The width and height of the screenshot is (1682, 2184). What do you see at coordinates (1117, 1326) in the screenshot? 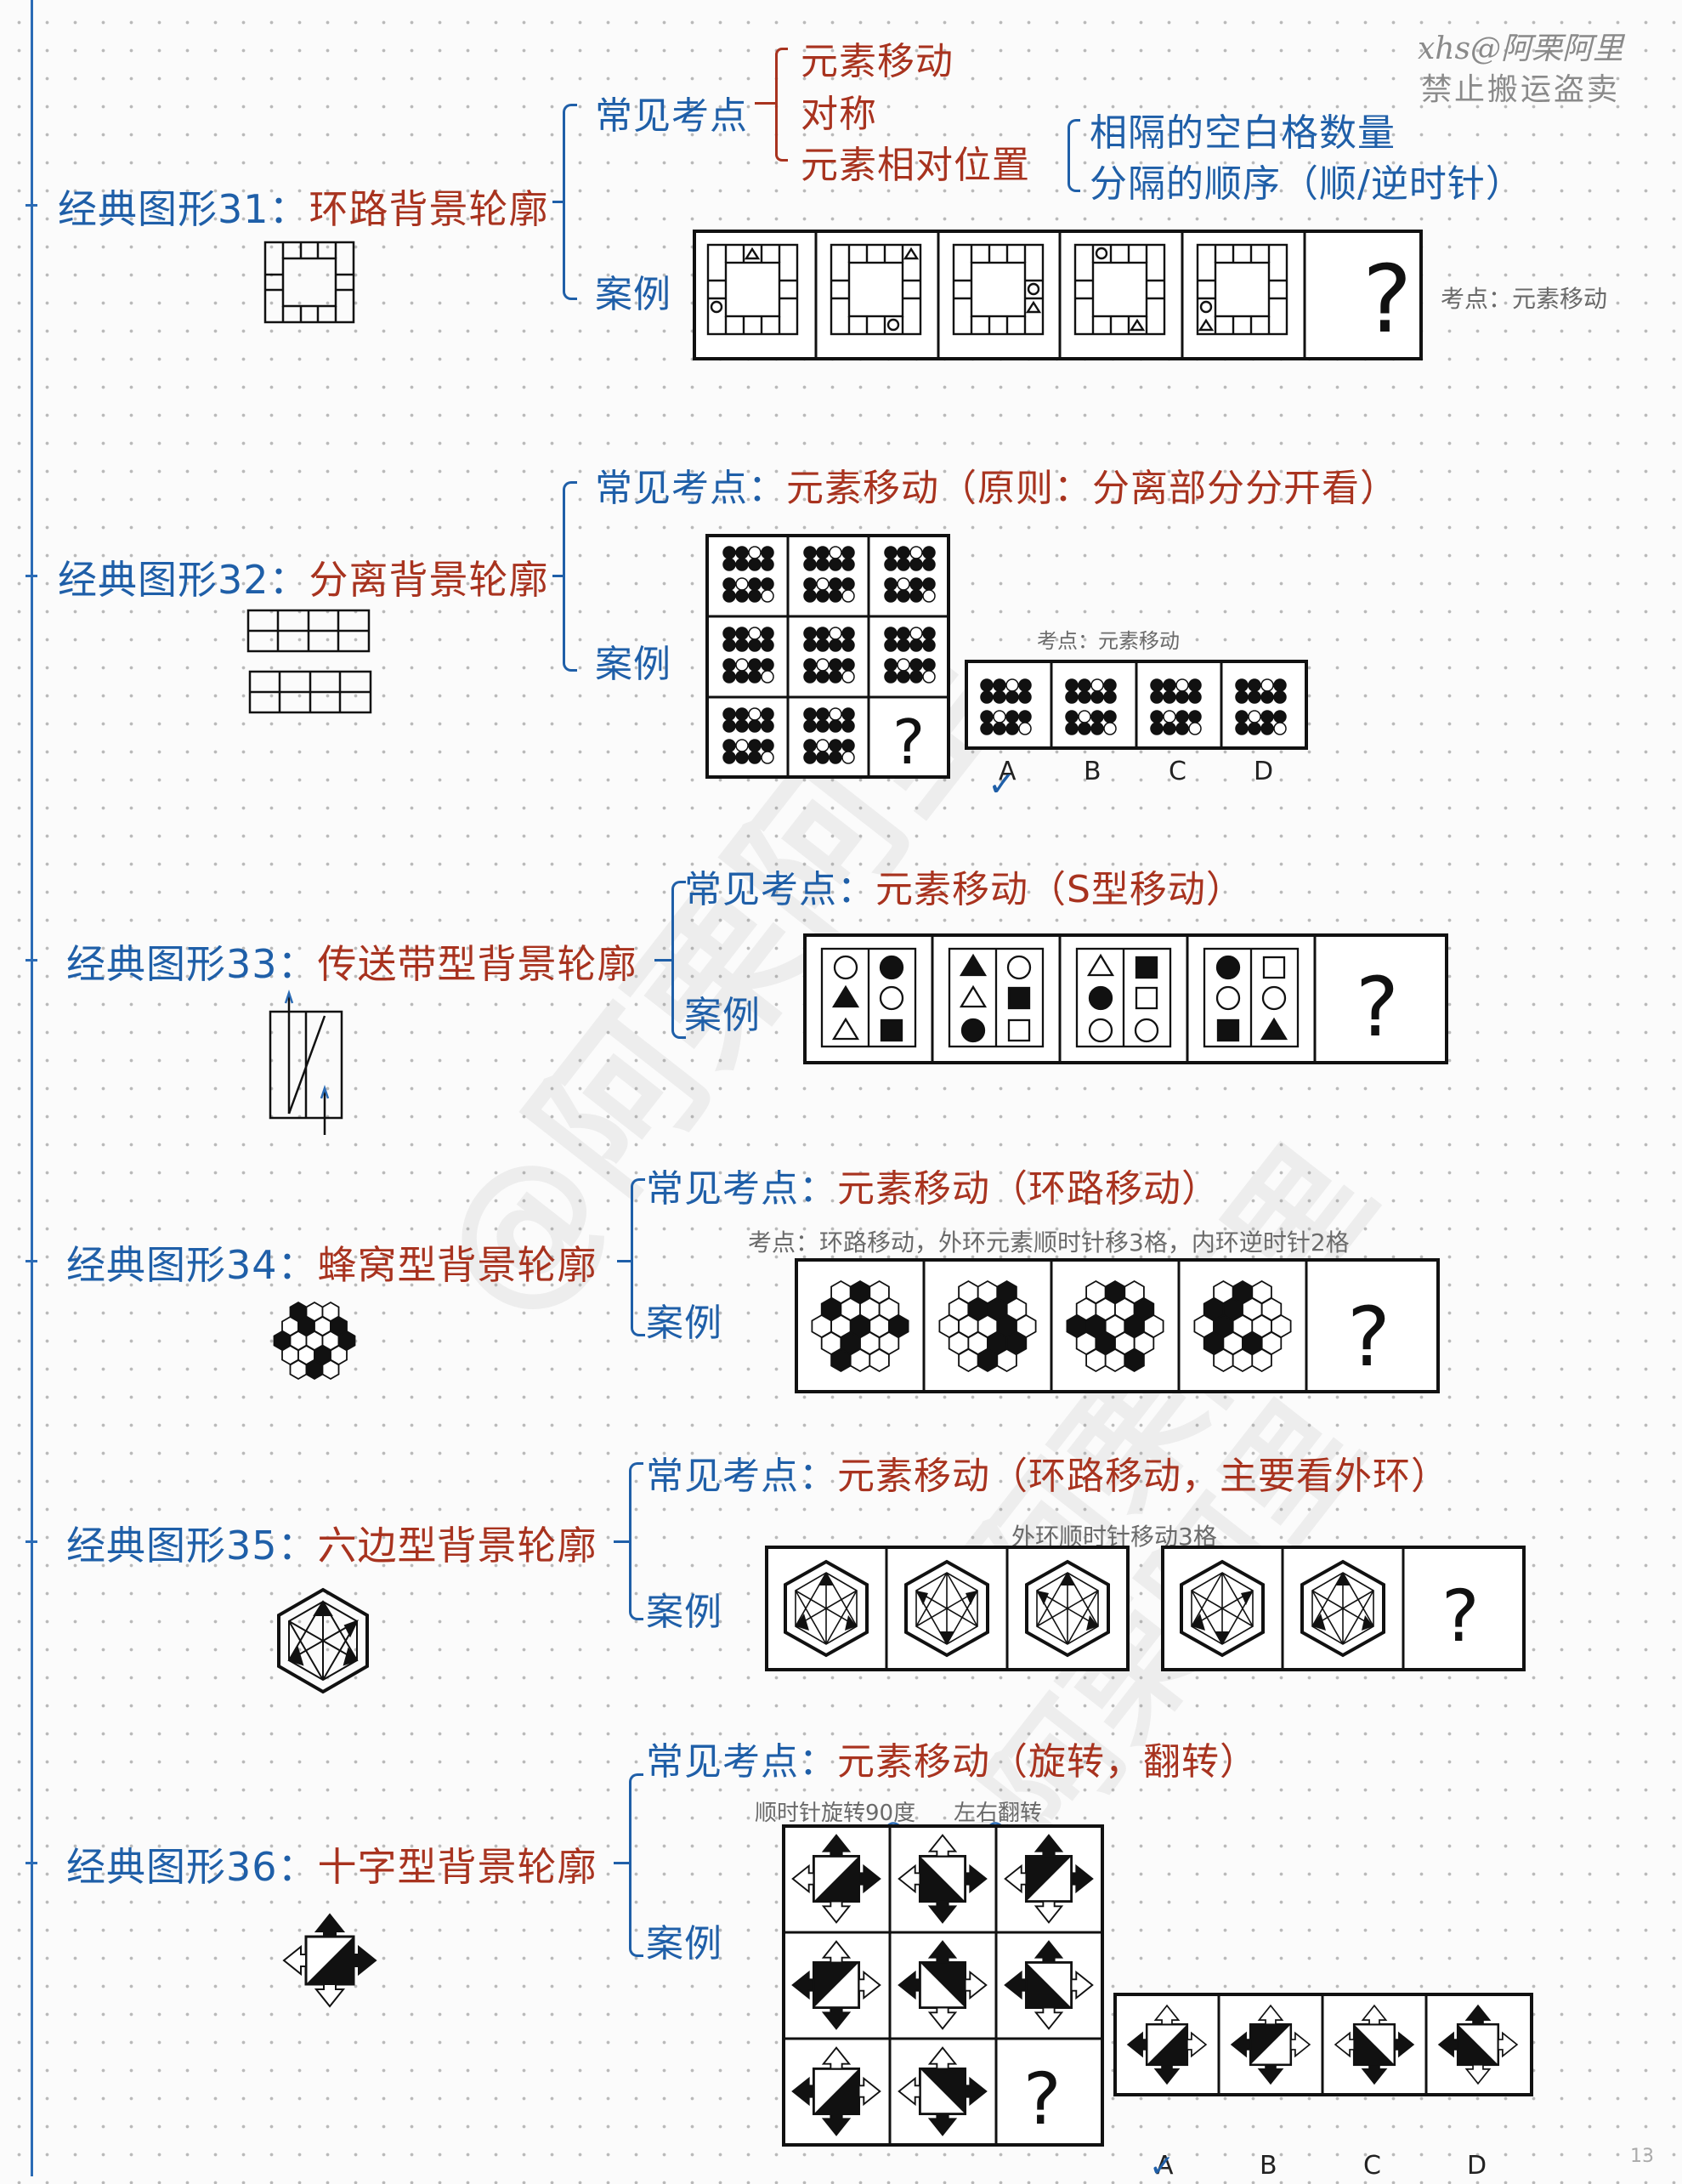
I see `case-34-figure: ?` at bounding box center [1117, 1326].